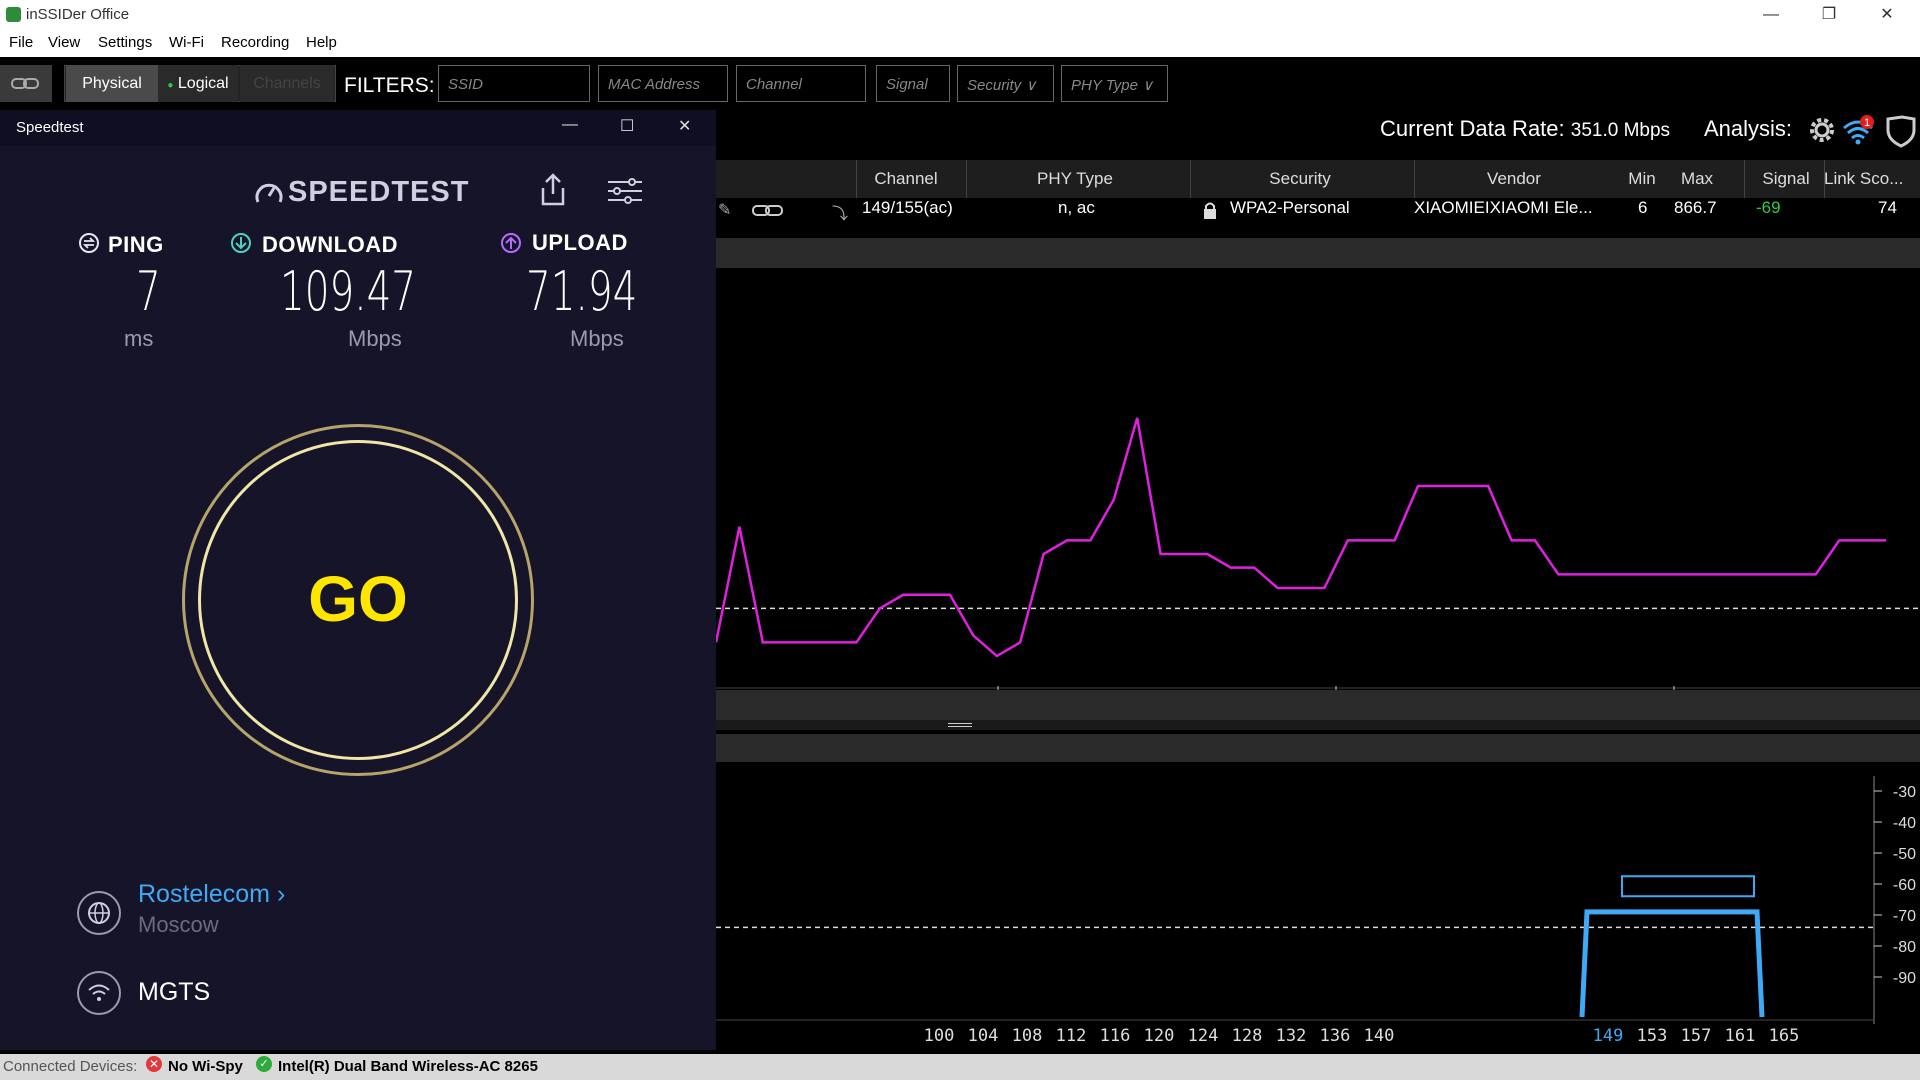  I want to click on menu-recording: Recording, so click(255, 42).